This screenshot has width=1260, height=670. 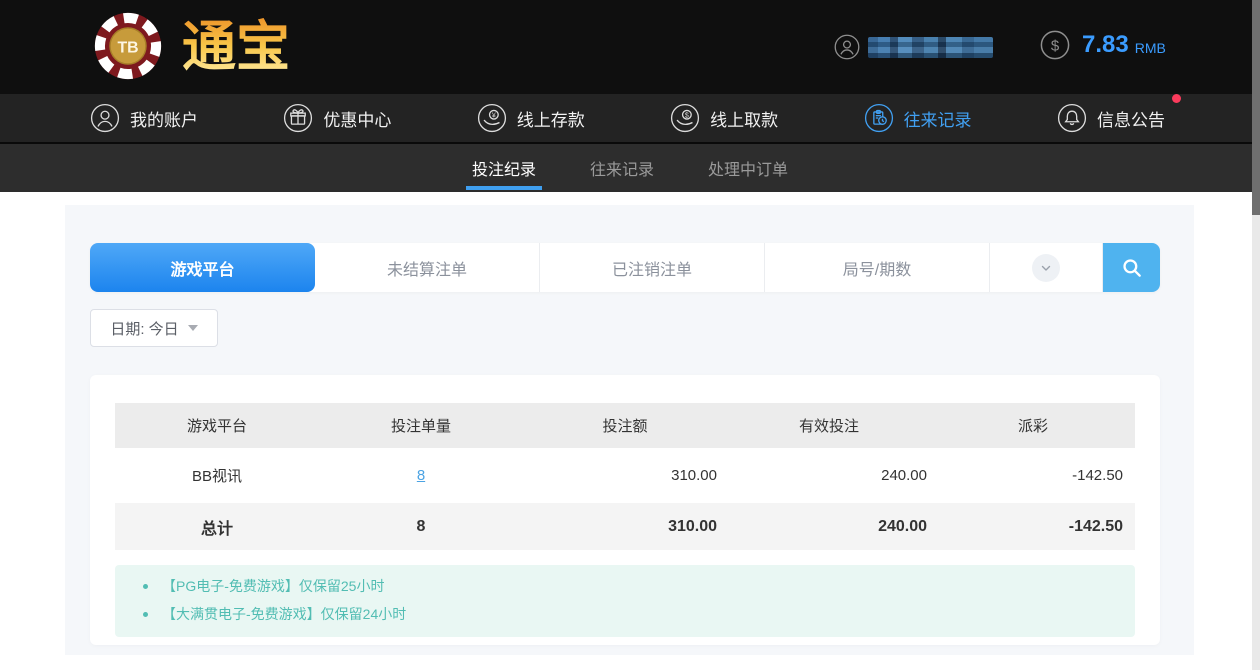 I want to click on active-tab-underline, so click(x=503, y=188).